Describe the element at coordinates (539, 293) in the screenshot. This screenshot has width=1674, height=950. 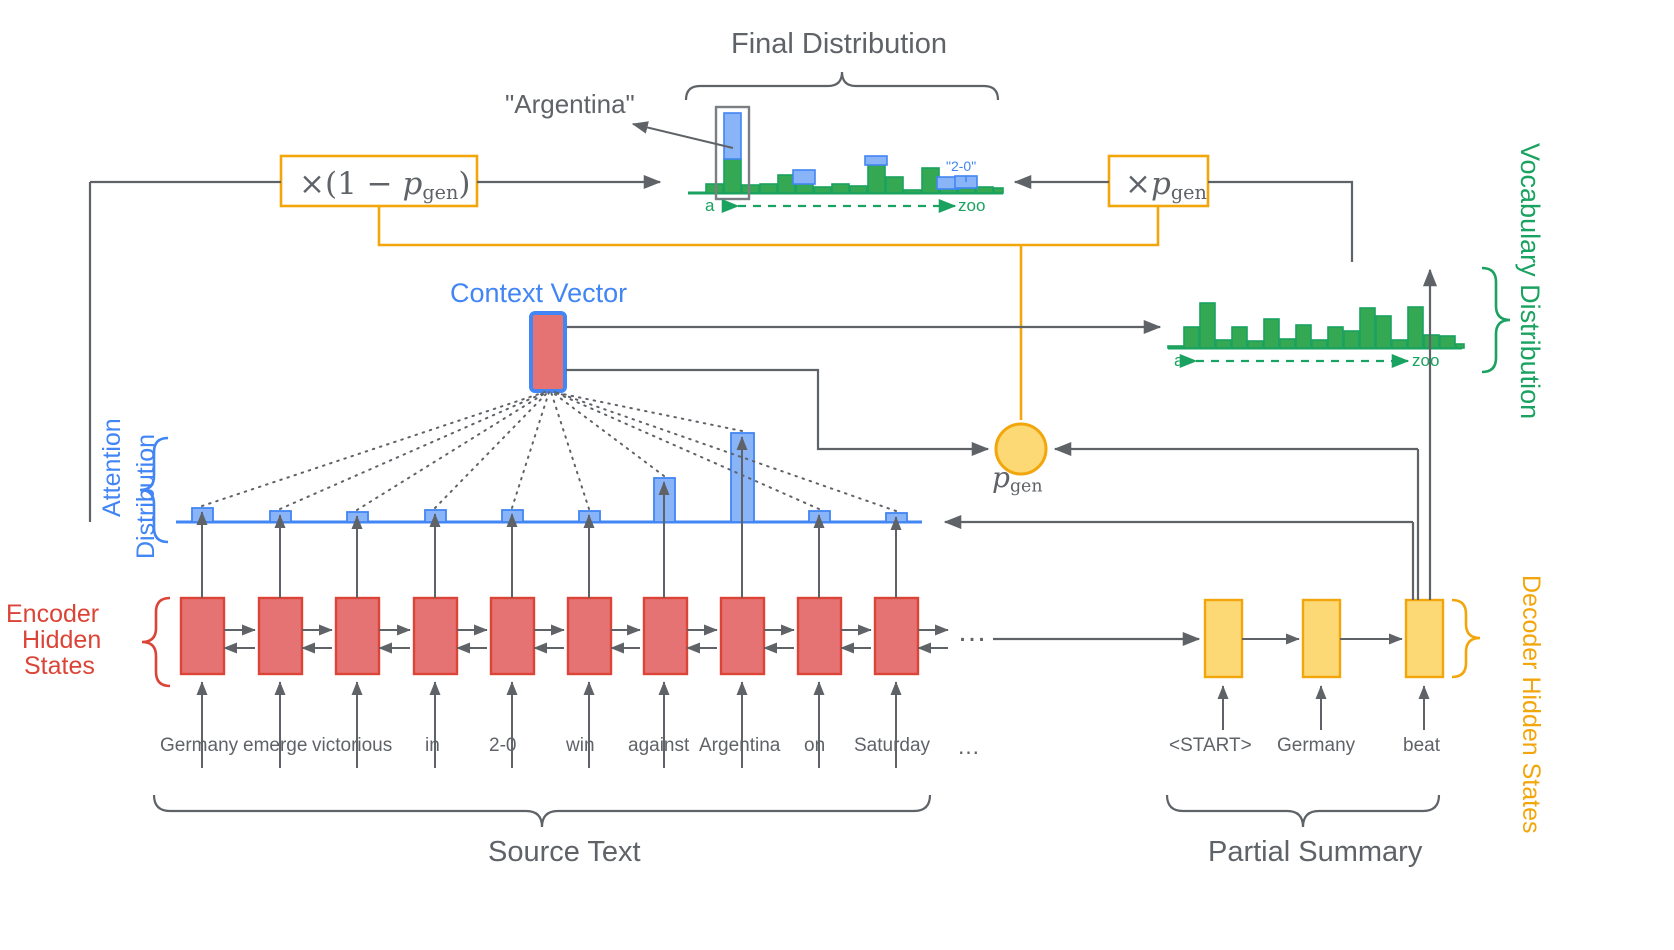
I see `context-vector-title: Context Vector` at that location.